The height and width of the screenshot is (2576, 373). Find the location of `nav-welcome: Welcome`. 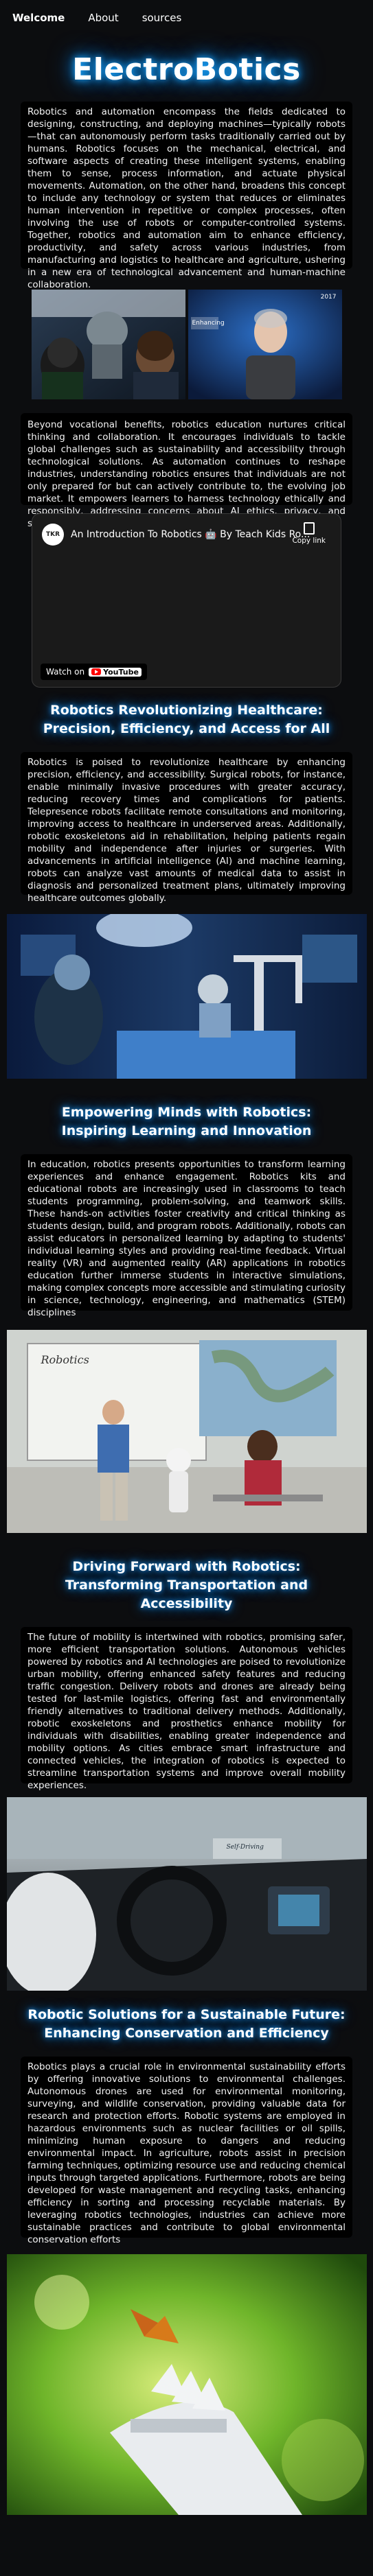

nav-welcome: Welcome is located at coordinates (38, 18).